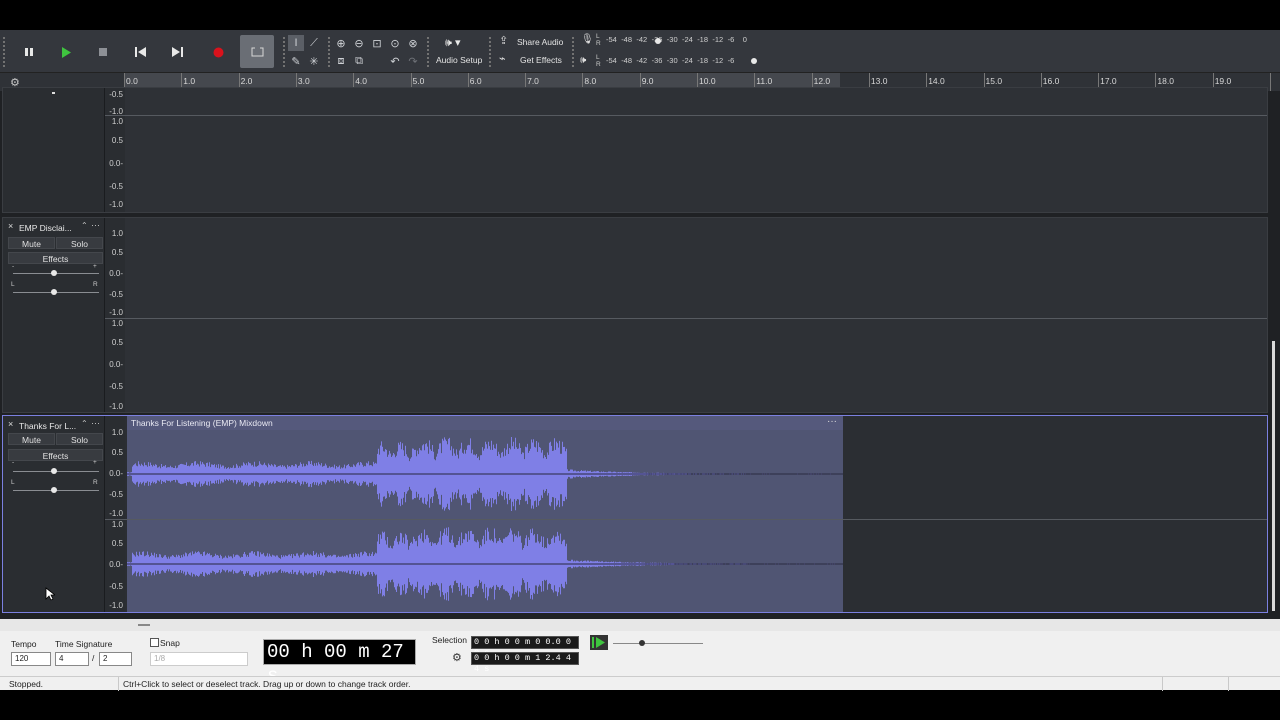 The height and width of the screenshot is (720, 1280). What do you see at coordinates (458, 51) in the screenshot?
I see `audio-setup-button: 🕪 ▾ Audio Setup` at bounding box center [458, 51].